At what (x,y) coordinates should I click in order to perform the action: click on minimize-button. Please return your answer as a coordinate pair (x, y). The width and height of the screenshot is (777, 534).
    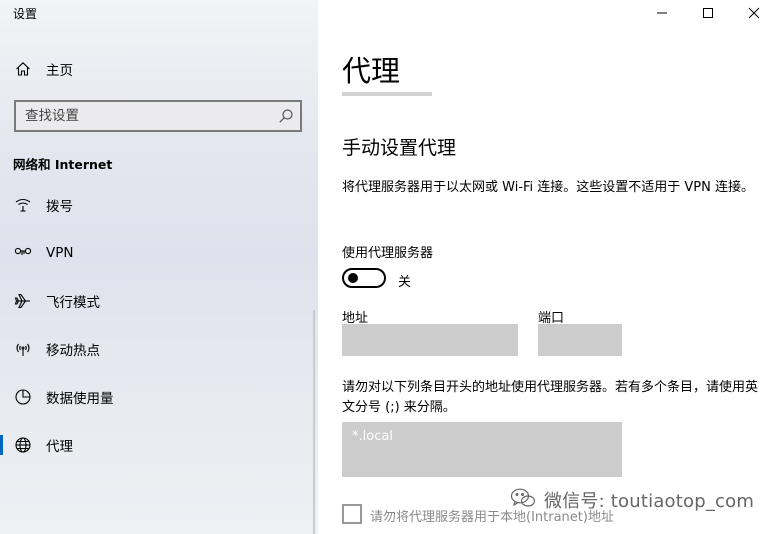
    Looking at the image, I should click on (662, 13).